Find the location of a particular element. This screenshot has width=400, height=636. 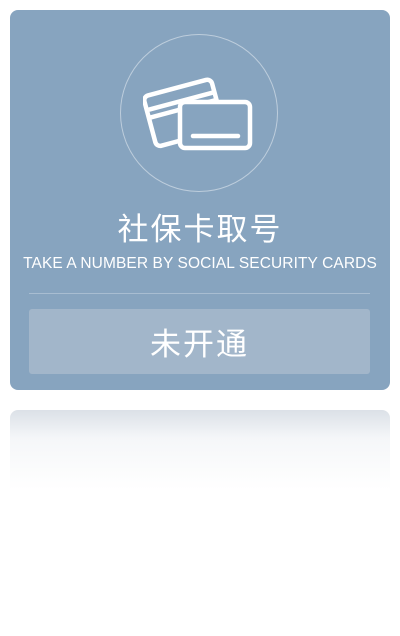

divider is located at coordinates (199, 293).